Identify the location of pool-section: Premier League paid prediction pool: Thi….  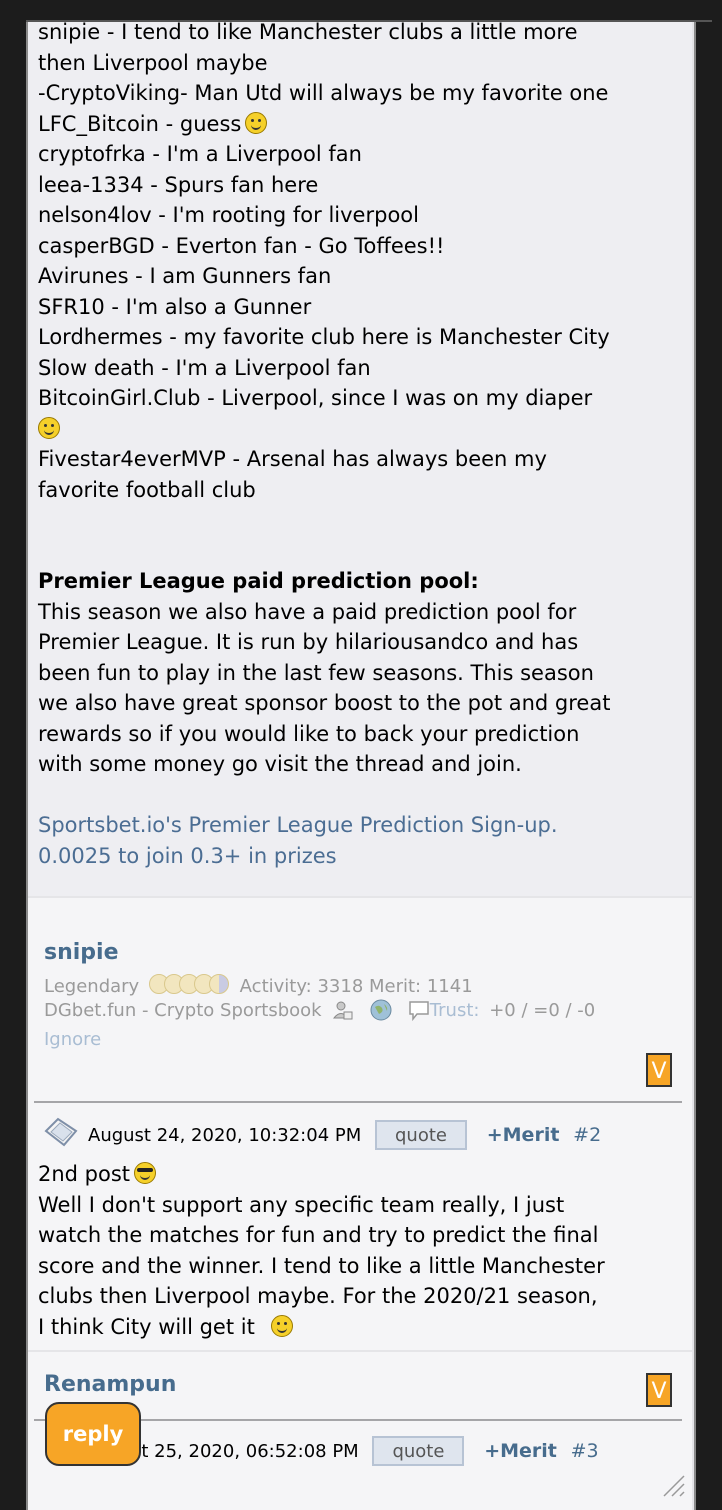
(324, 673).